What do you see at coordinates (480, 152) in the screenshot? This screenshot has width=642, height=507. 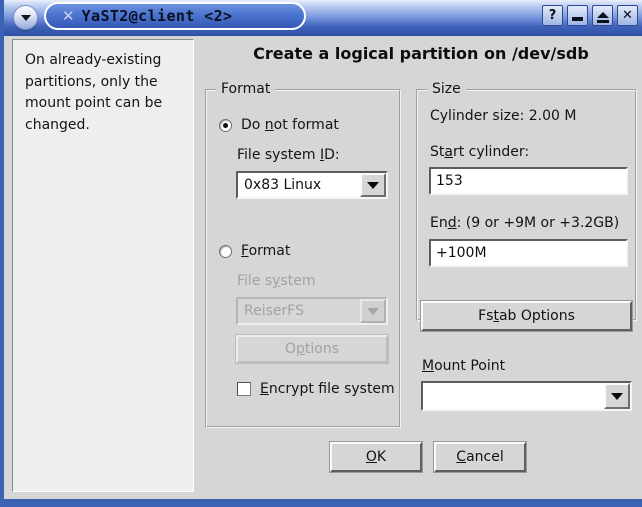 I see `start-cylinder-label: Start cylinder:` at bounding box center [480, 152].